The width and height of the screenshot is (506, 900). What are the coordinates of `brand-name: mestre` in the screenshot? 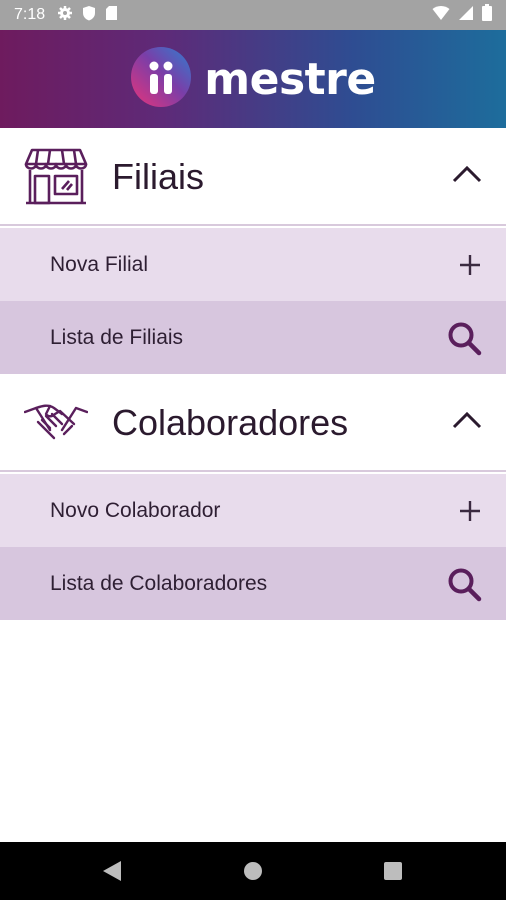 It's located at (290, 79).